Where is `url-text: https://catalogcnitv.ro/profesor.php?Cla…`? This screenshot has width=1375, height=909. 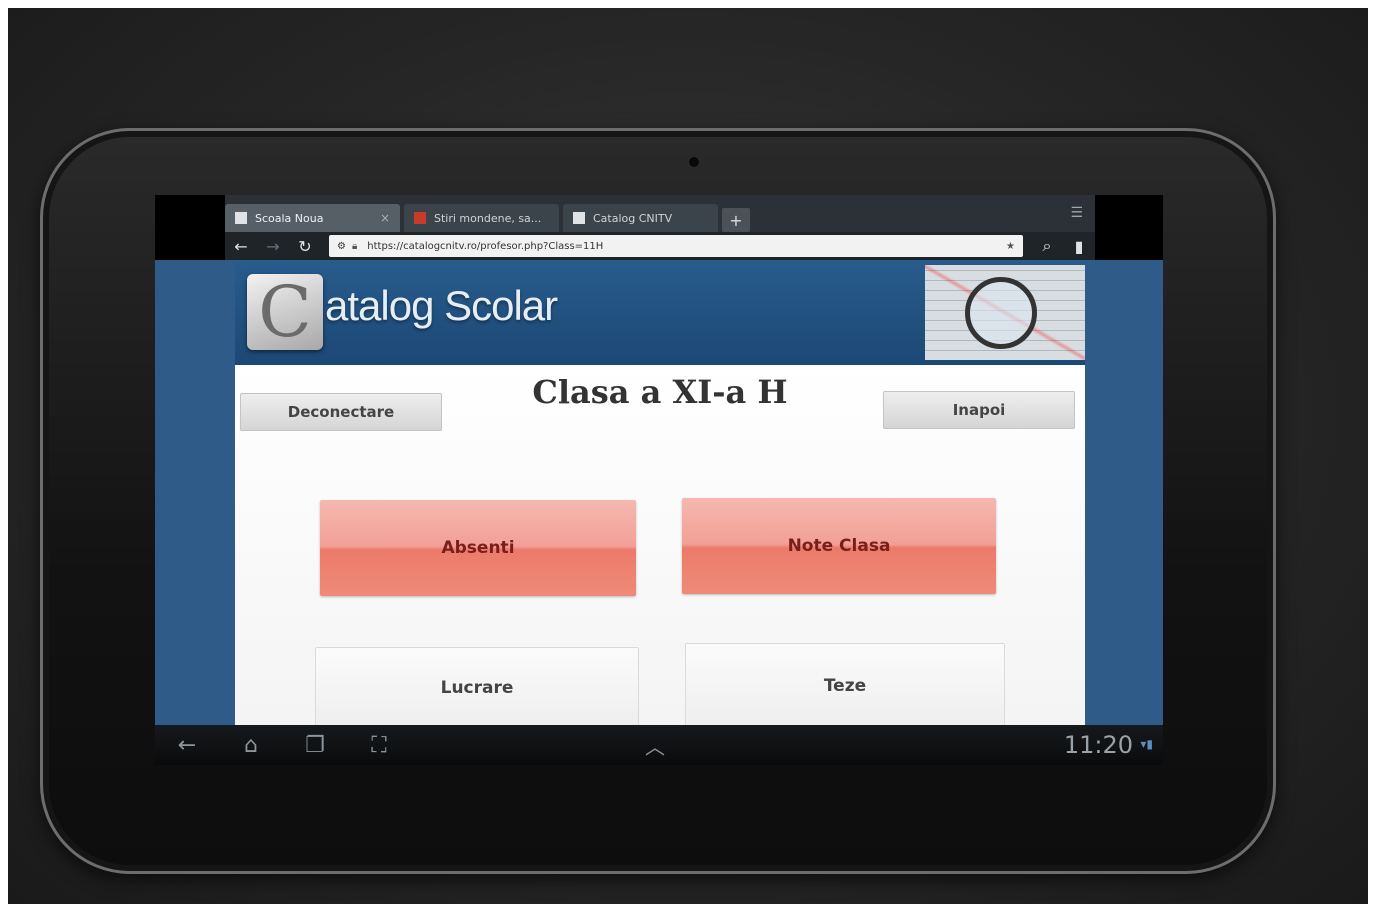
url-text: https://catalogcnitv.ro/profesor.php?Cla… is located at coordinates (485, 246).